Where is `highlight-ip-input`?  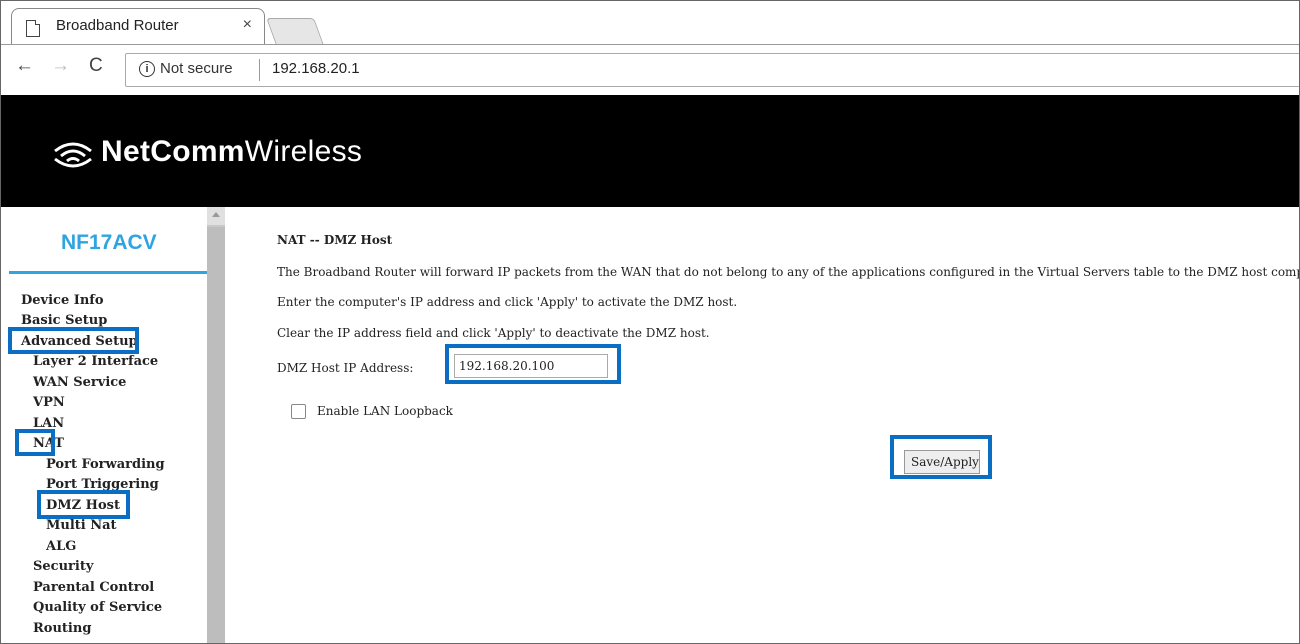
highlight-ip-input is located at coordinates (533, 364).